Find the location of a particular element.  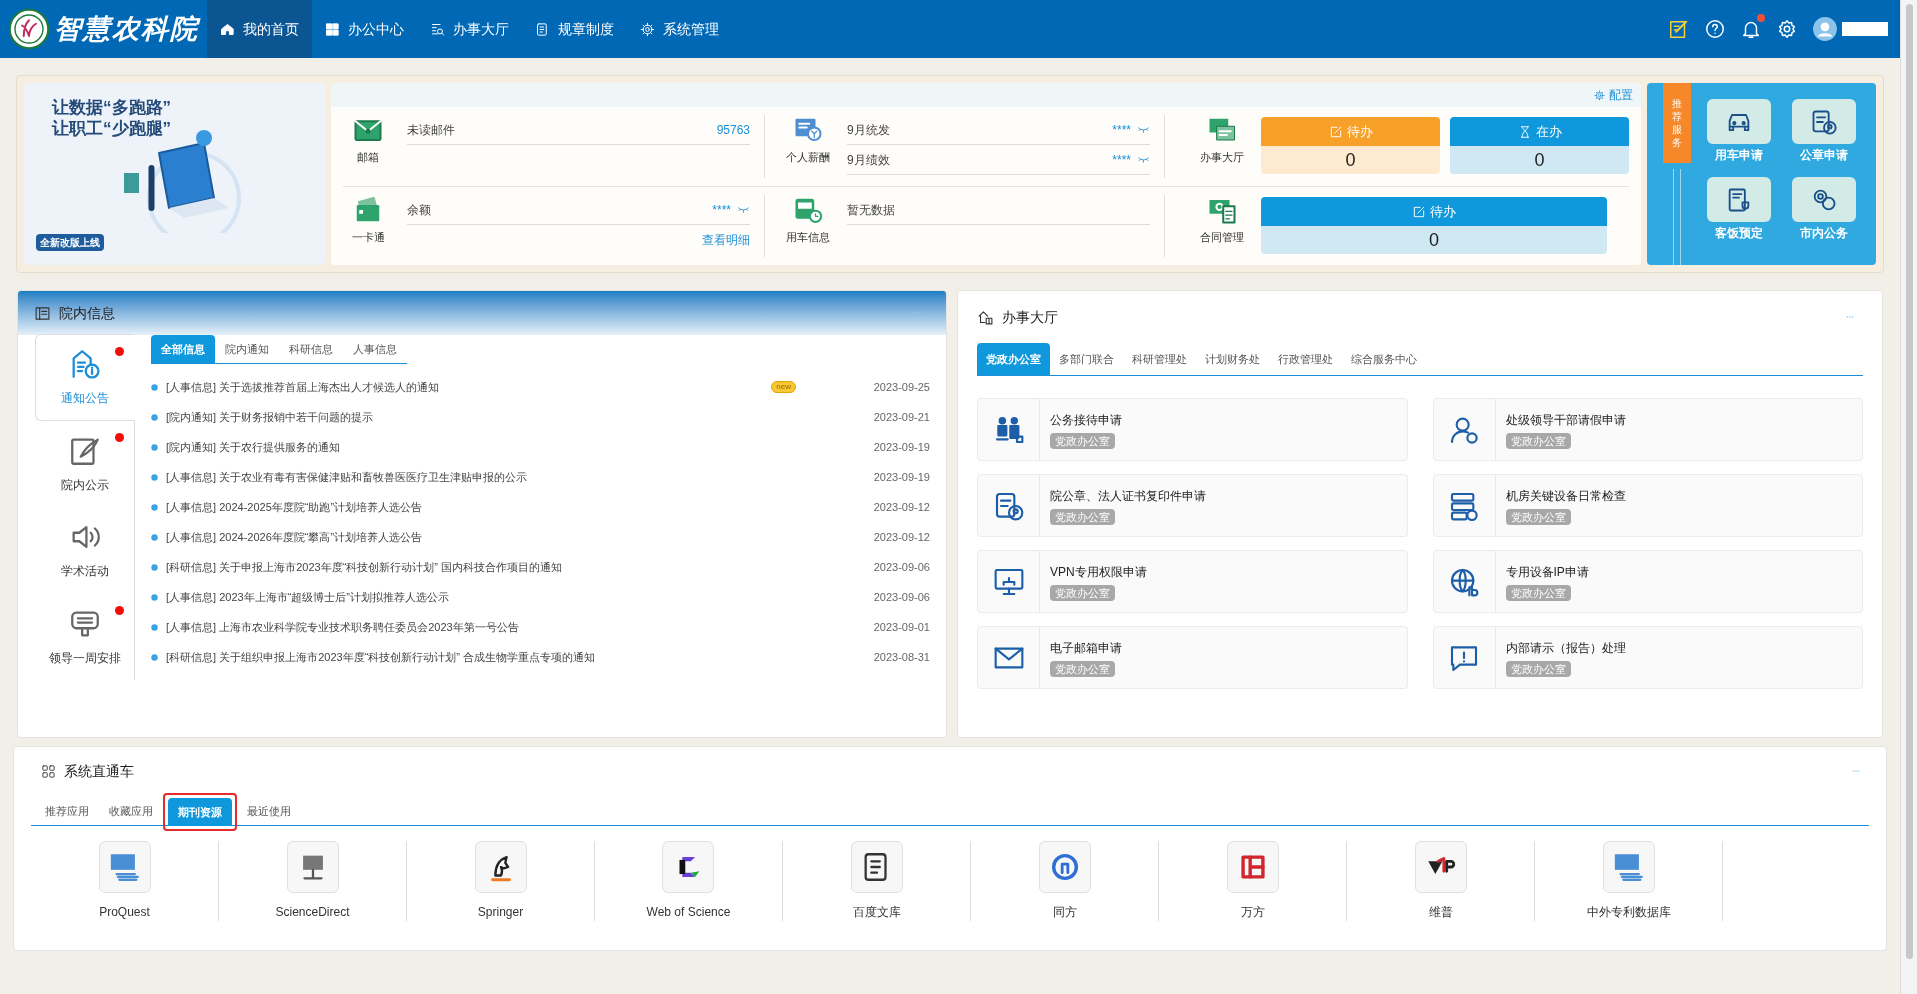

news-link: [科研信息] 关于组织申报上海市2023年度“科技创新行动计划” 合成生物学重点专项的通知 is located at coordinates (509, 657).